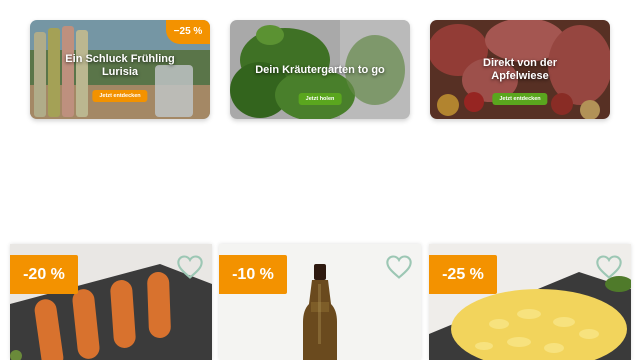 This screenshot has height=360, width=640. Describe the element at coordinates (188, 32) in the screenshot. I see `banner-discount-badge: −25 %` at that location.